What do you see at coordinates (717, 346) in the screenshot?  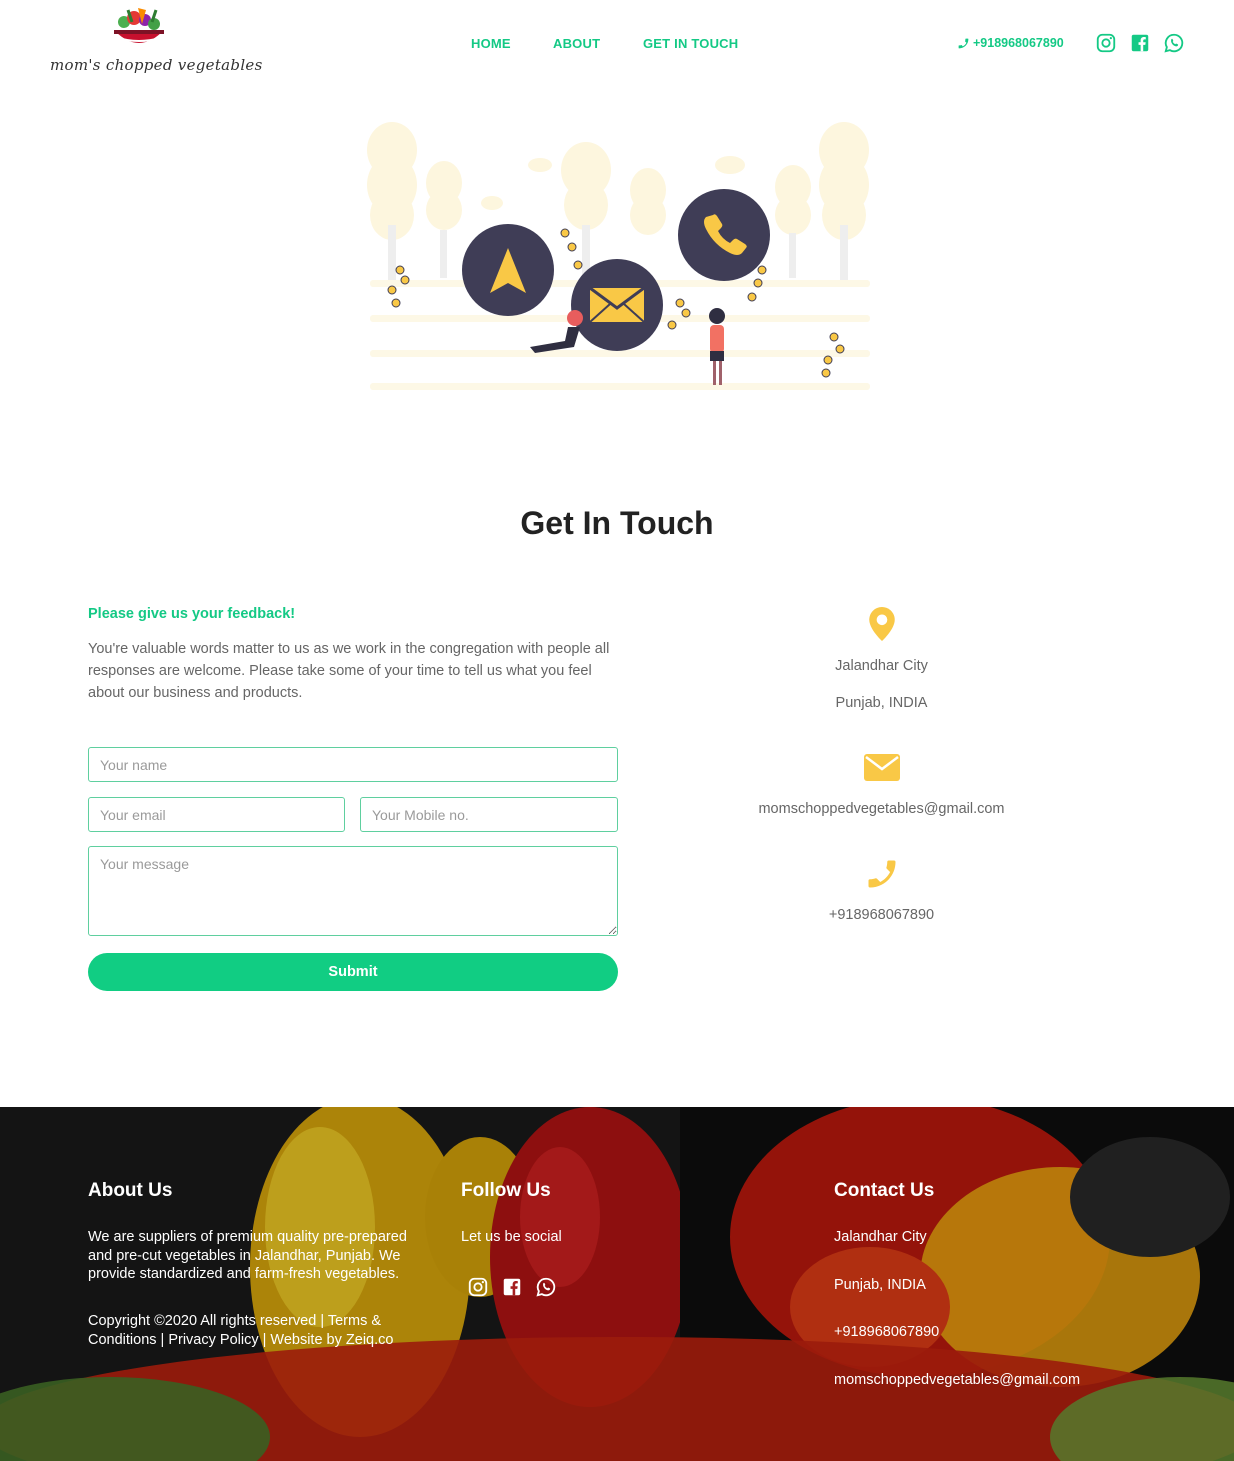 I see `person-standing` at bounding box center [717, 346].